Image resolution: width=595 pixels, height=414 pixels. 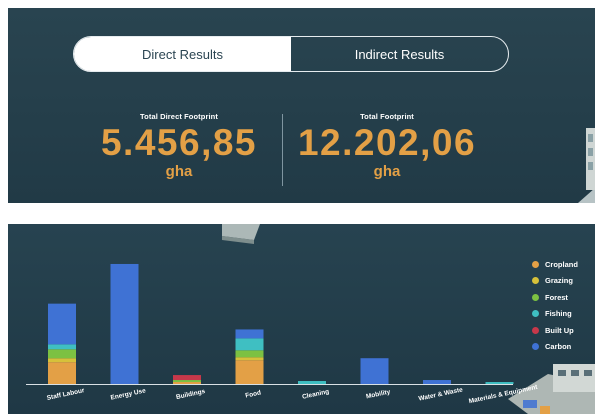 I want to click on direct-footprint-metric: Total Direct Footprint 5.456,85 gha, so click(x=179, y=146).